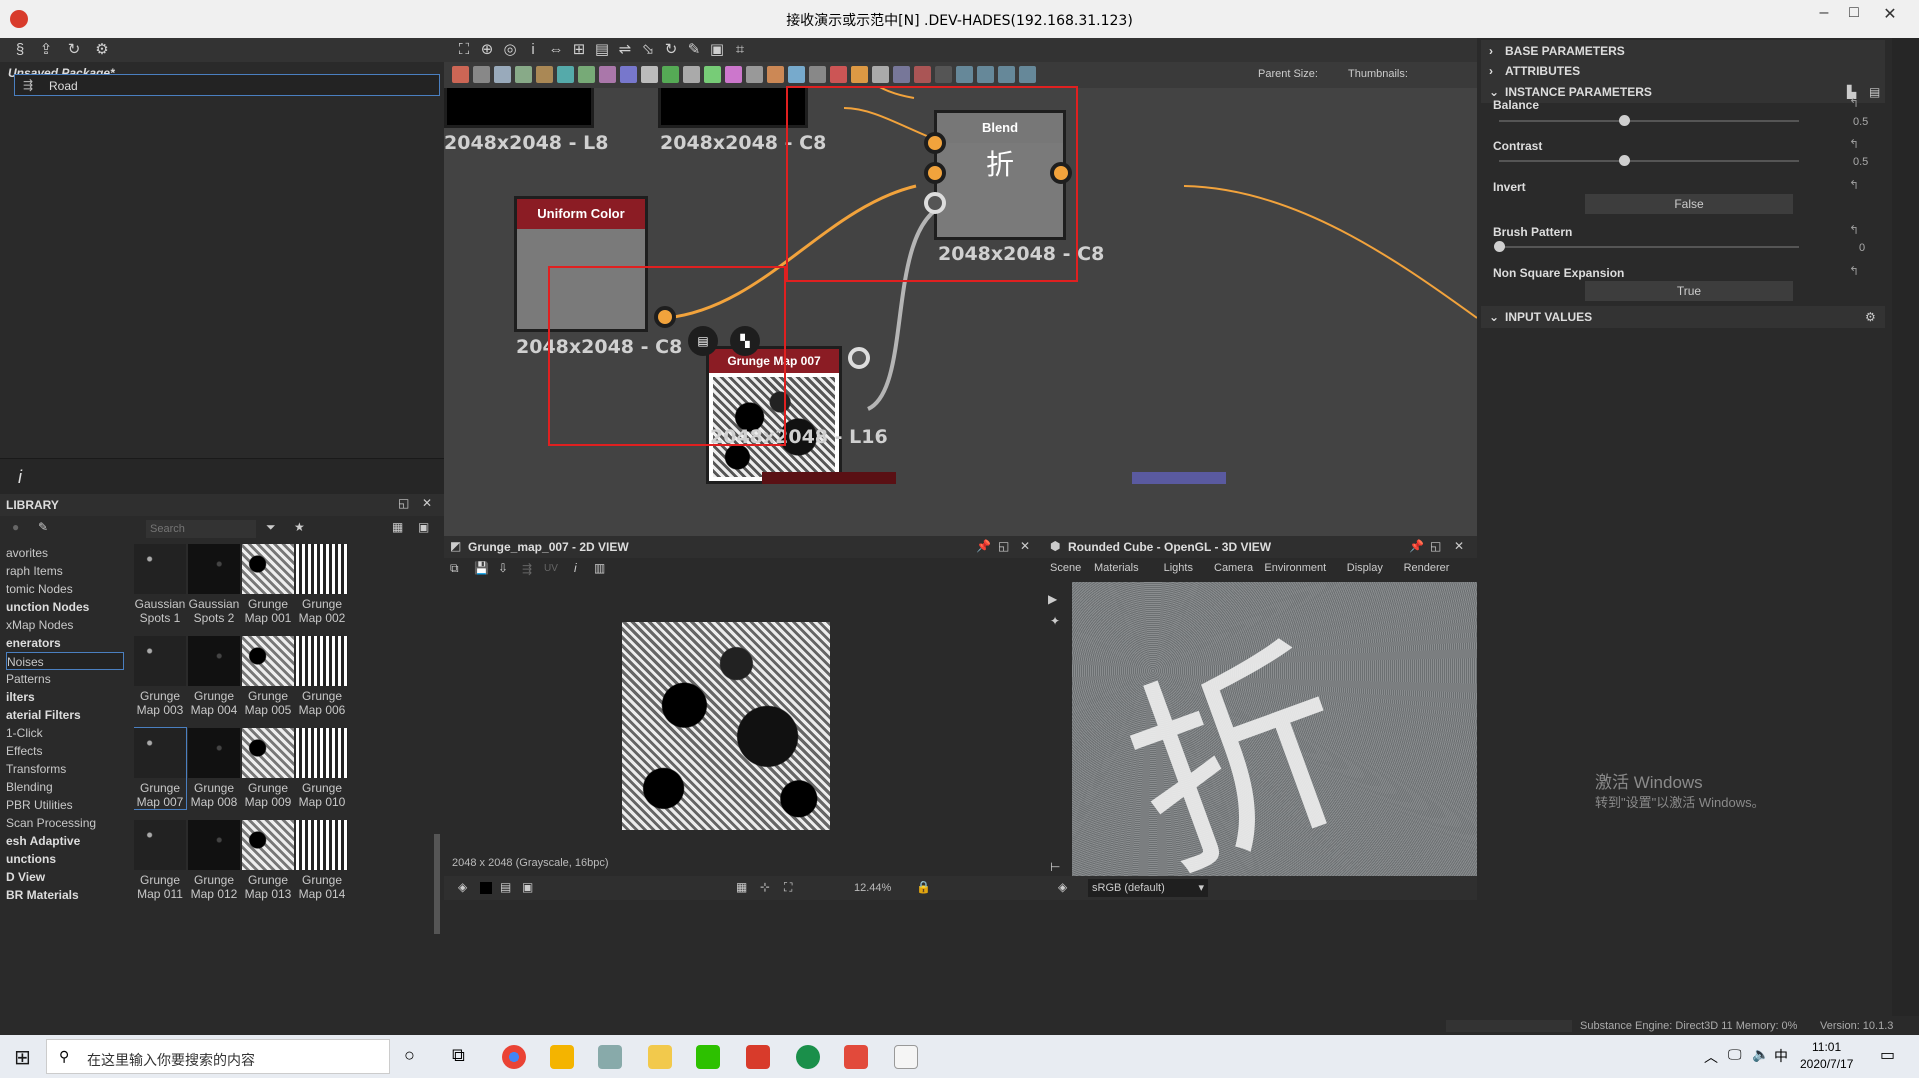  What do you see at coordinates (437, 884) in the screenshot?
I see `library-scrollbar` at bounding box center [437, 884].